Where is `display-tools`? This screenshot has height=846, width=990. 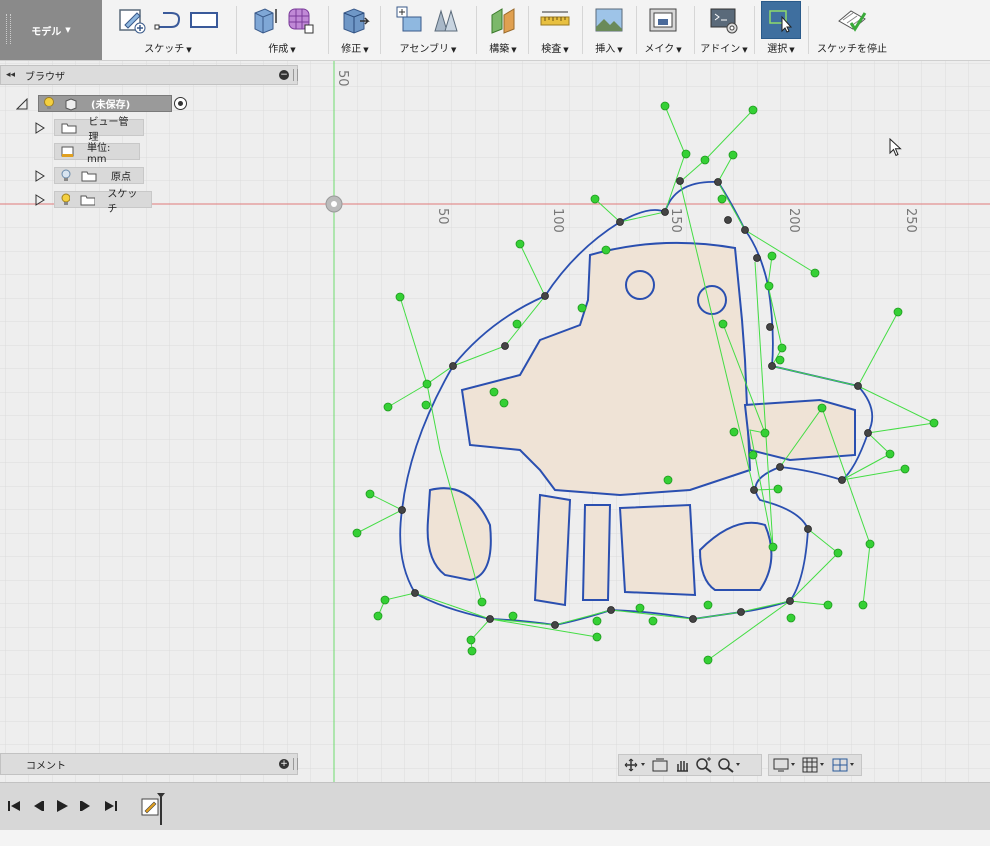
display-tools is located at coordinates (815, 765).